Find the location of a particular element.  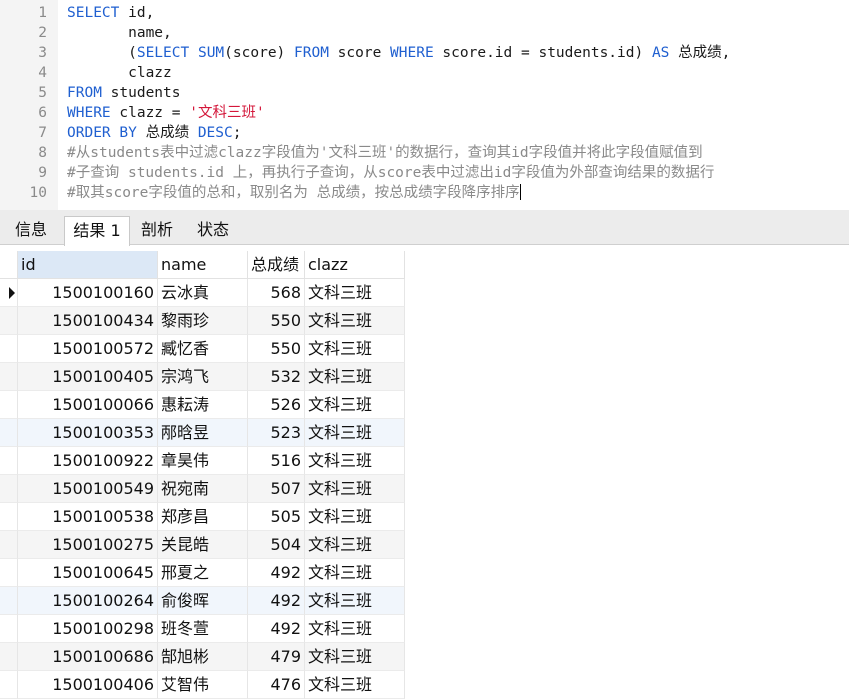

table-row: 1500100538 郑彦昌 505 文科三班 is located at coordinates (202, 517).